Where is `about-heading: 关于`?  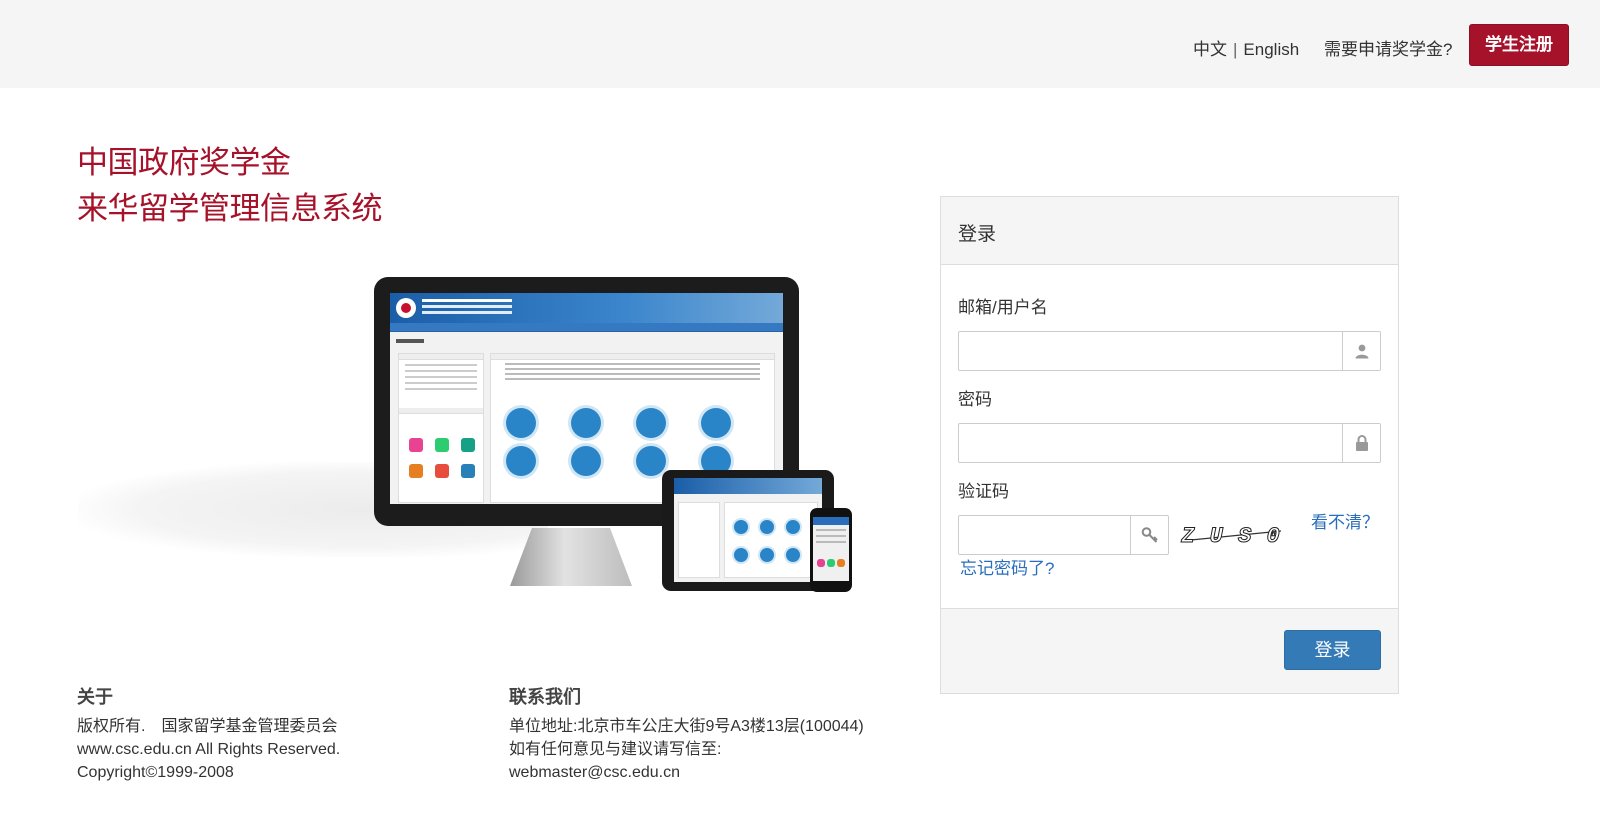 about-heading: 关于 is located at coordinates (95, 697).